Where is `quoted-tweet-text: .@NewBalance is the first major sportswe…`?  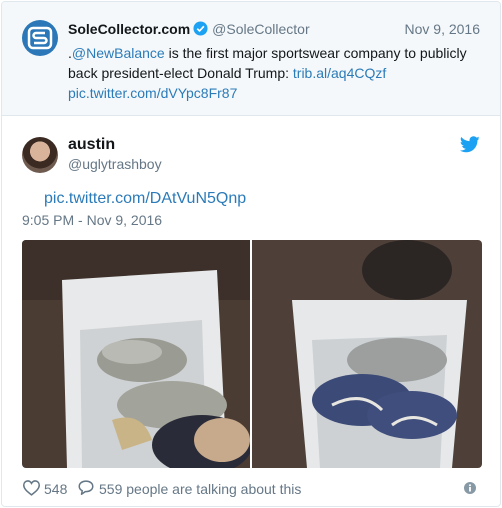
quoted-tweet-text: .@NewBalance is the first major sportswe… is located at coordinates (273, 73).